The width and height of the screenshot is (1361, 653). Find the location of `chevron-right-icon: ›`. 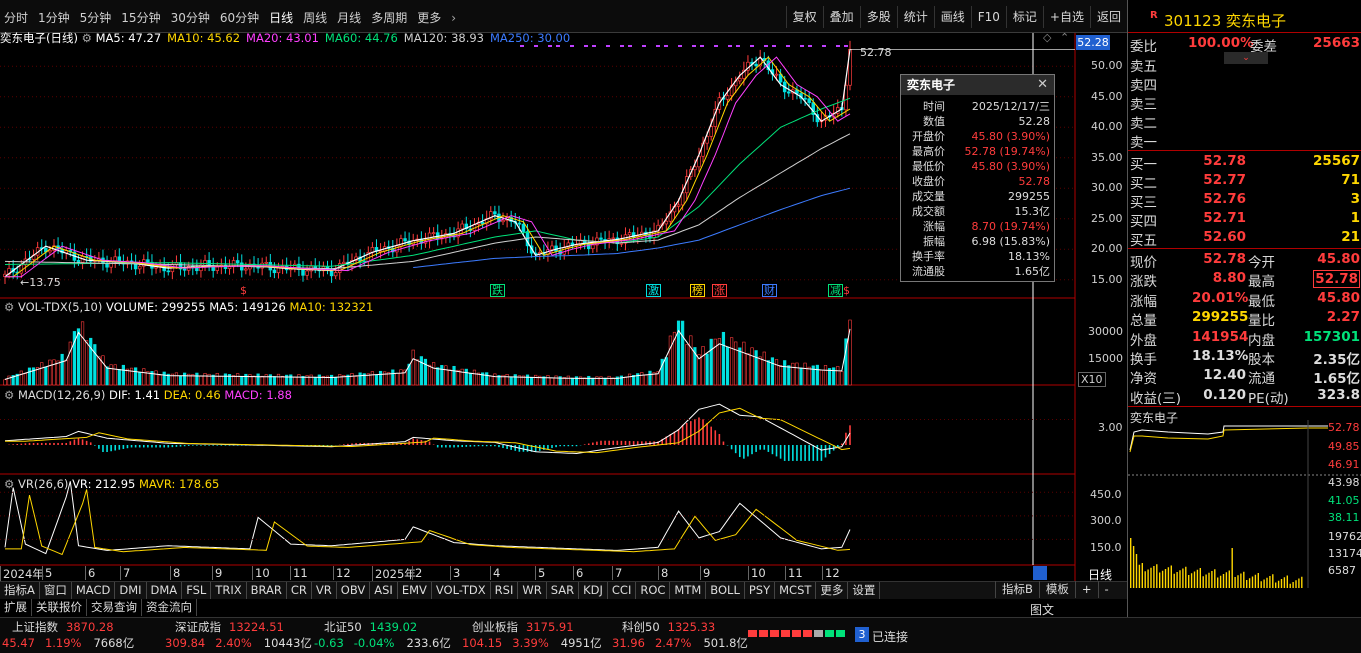

chevron-right-icon: › is located at coordinates (453, 18).